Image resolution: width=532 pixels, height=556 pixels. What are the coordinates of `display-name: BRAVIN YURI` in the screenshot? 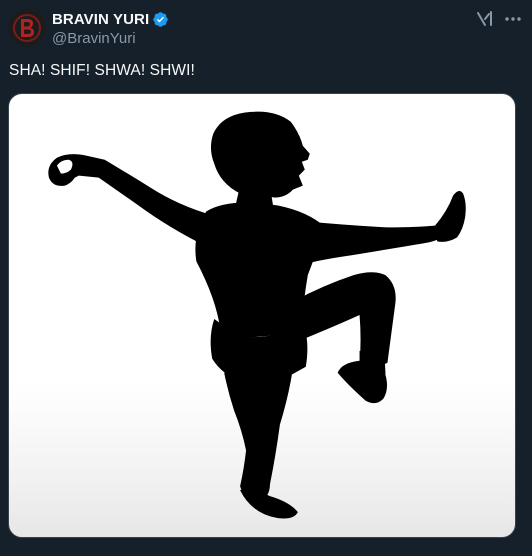 It's located at (100, 19).